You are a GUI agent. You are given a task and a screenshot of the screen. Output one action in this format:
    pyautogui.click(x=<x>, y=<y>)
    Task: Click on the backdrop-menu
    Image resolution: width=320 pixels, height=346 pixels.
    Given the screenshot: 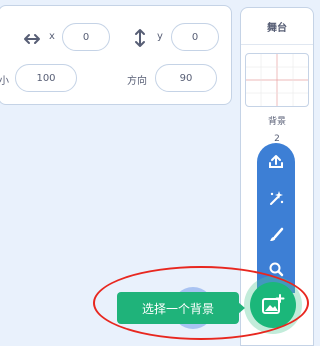 What is the action you would take?
    pyautogui.click(x=276, y=218)
    